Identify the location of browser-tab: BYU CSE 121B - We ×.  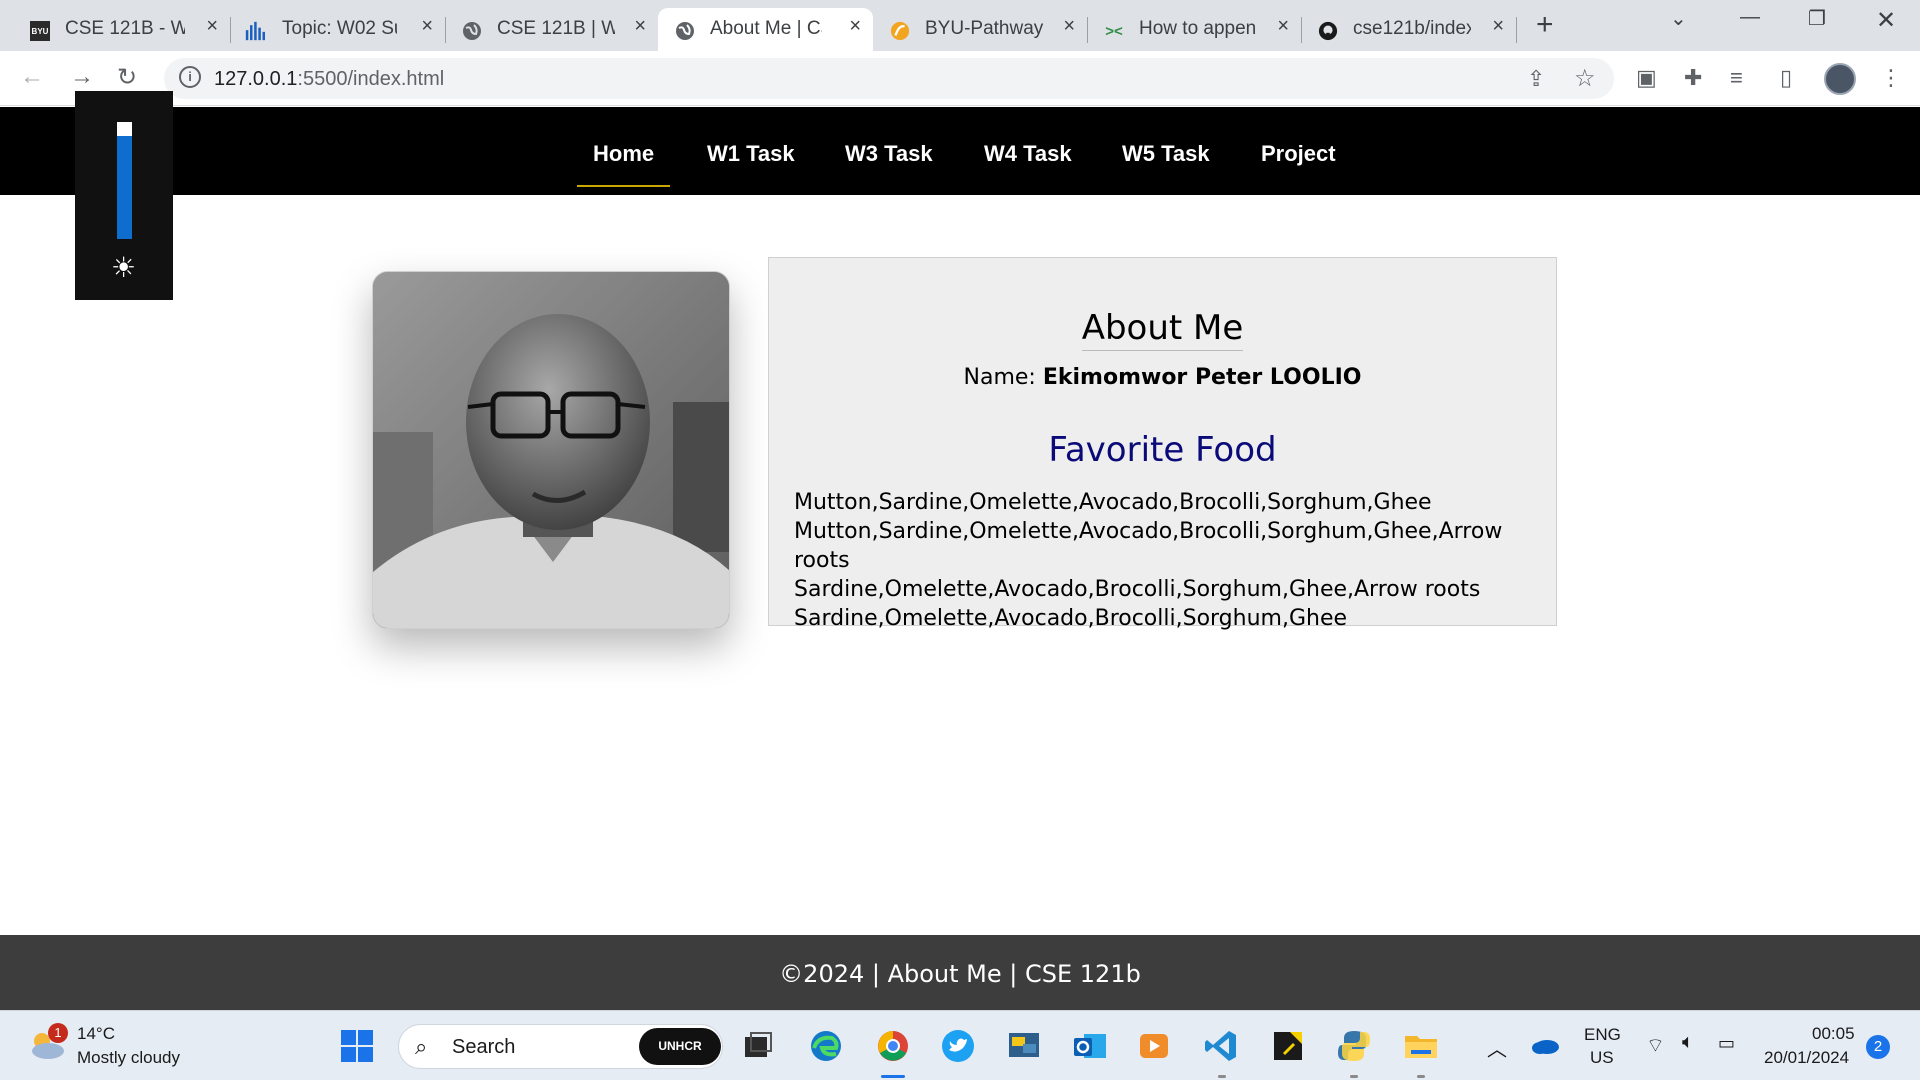
(115, 29).